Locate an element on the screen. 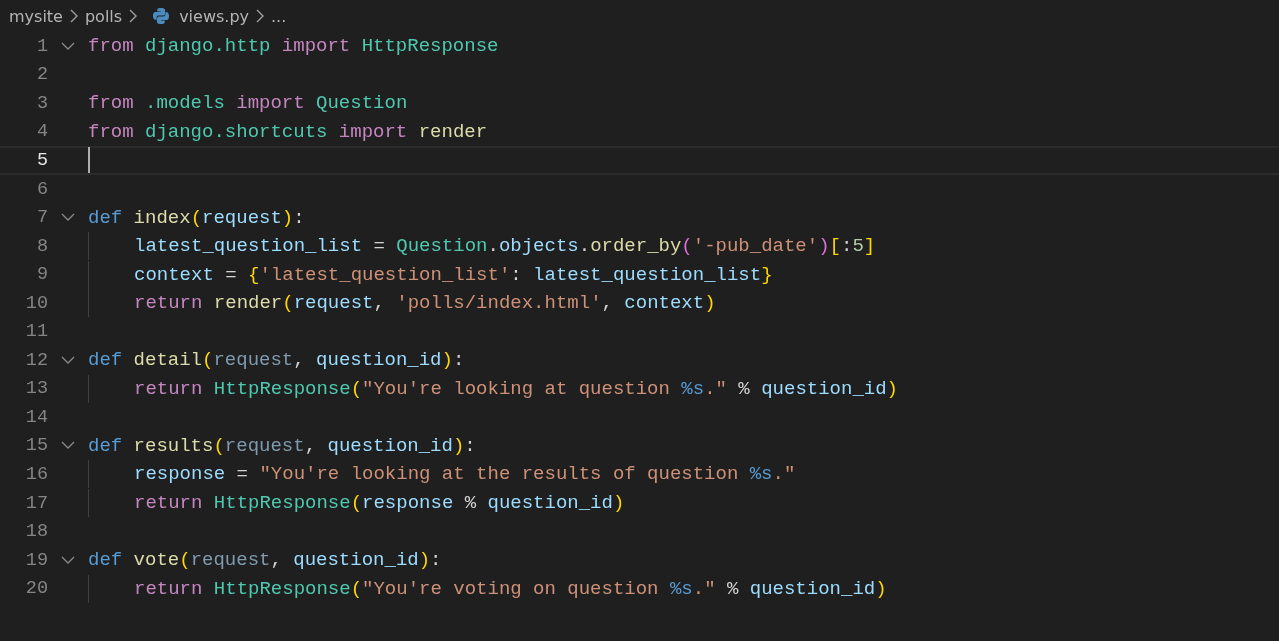 Image resolution: width=1279 pixels, height=641 pixels. line-number: 2 is located at coordinates (41, 75).